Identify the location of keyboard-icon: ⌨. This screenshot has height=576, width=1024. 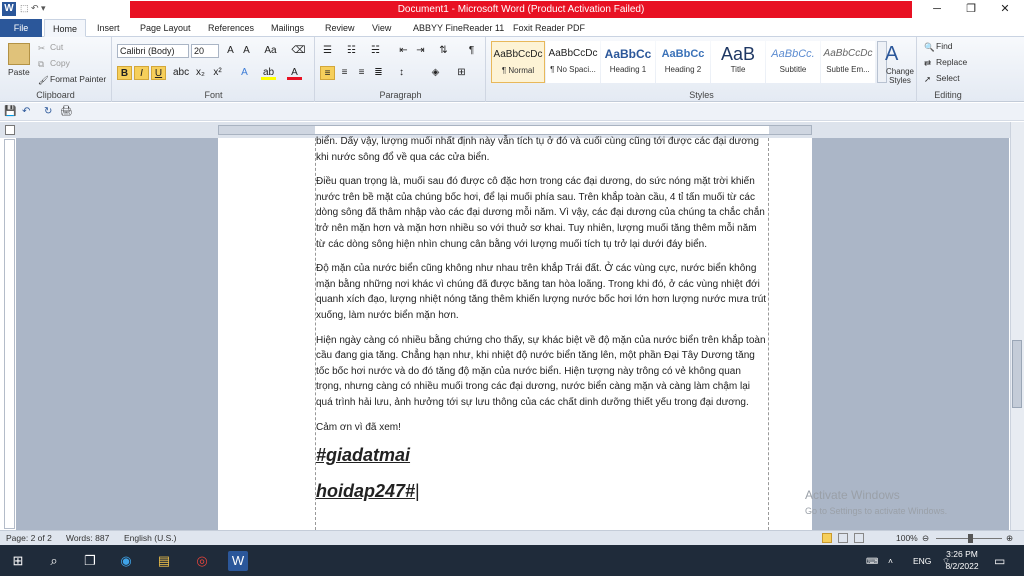
(872, 561).